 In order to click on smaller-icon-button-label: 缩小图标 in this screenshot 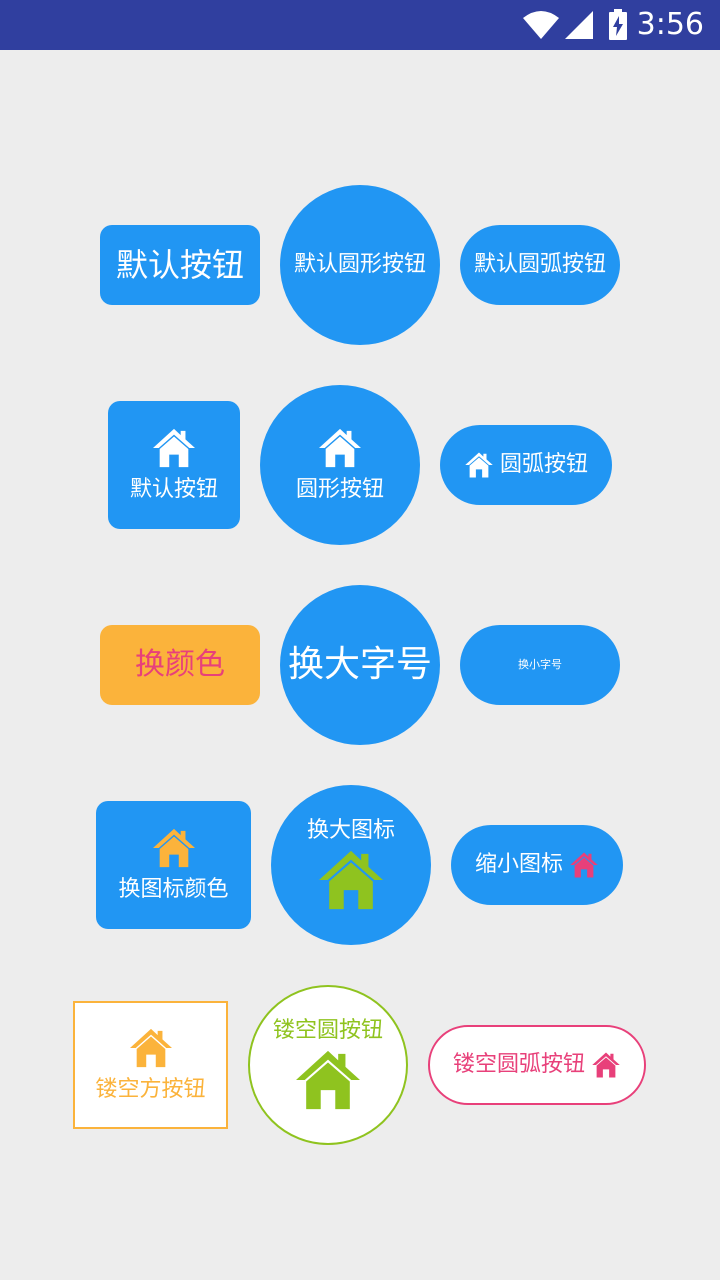, I will do `click(518, 865)`.